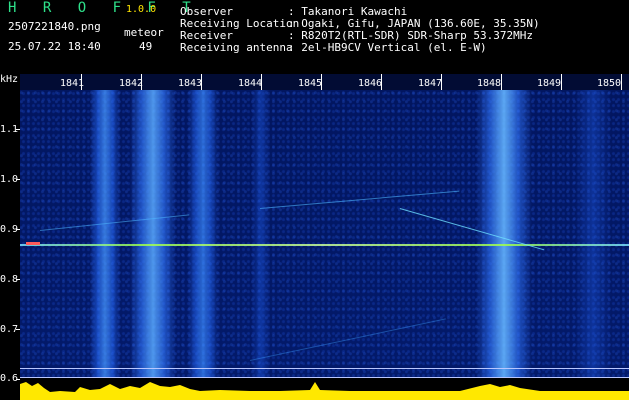 This screenshot has height=400, width=629. I want to click on carrier-line, so click(324, 245).